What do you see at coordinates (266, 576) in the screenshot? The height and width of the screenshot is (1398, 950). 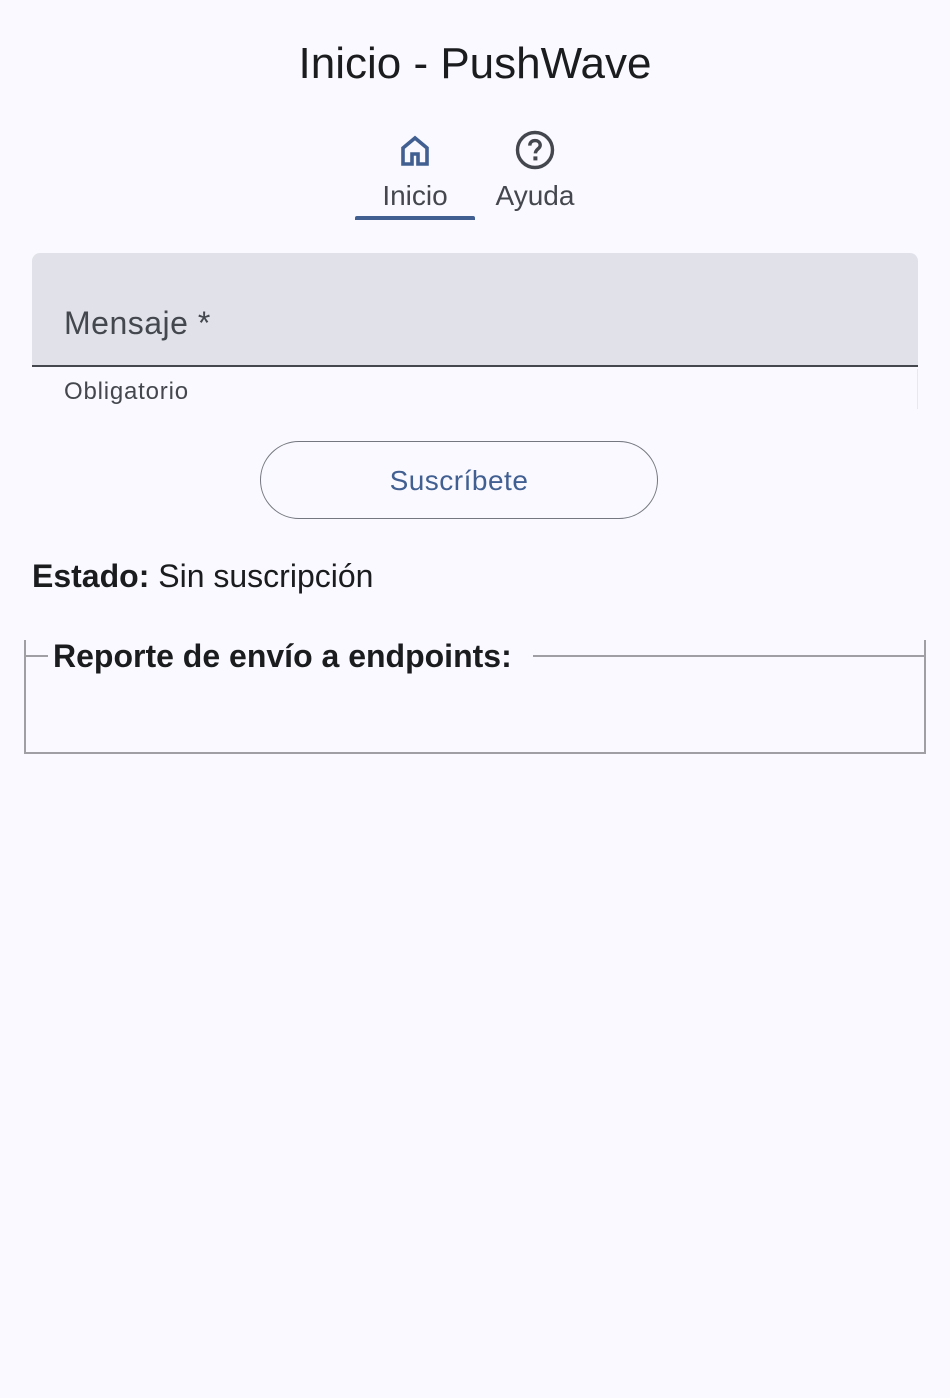 I see `status-value: Sin suscripción` at bounding box center [266, 576].